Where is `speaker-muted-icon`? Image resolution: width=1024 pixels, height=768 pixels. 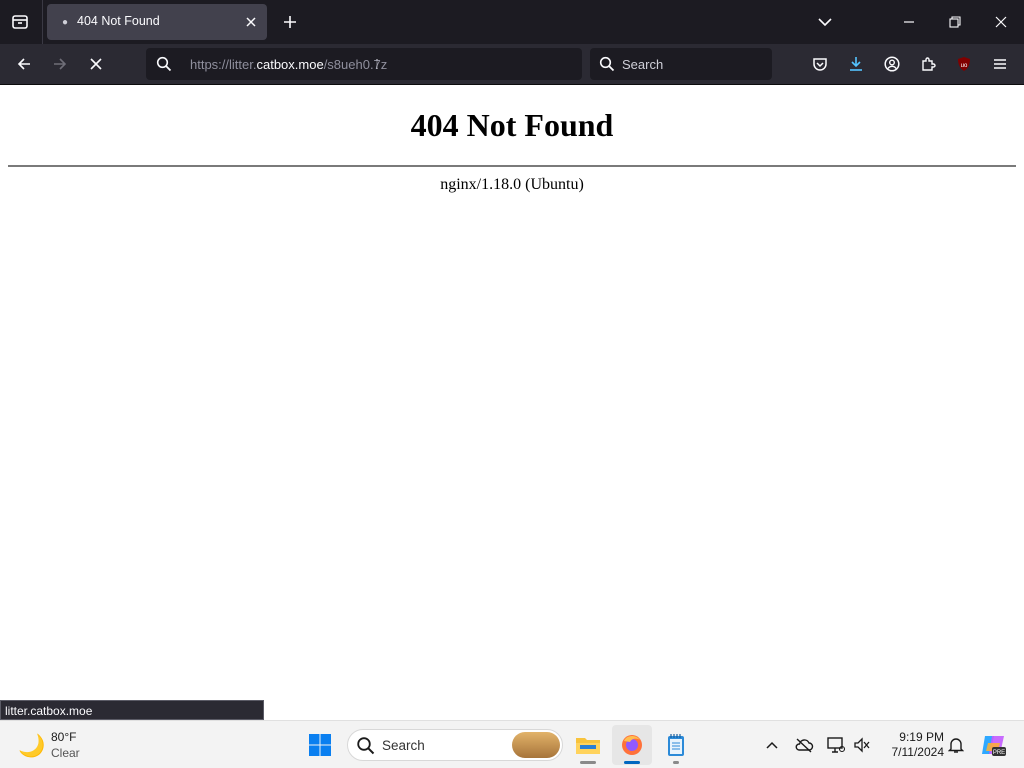 speaker-muted-icon is located at coordinates (862, 745).